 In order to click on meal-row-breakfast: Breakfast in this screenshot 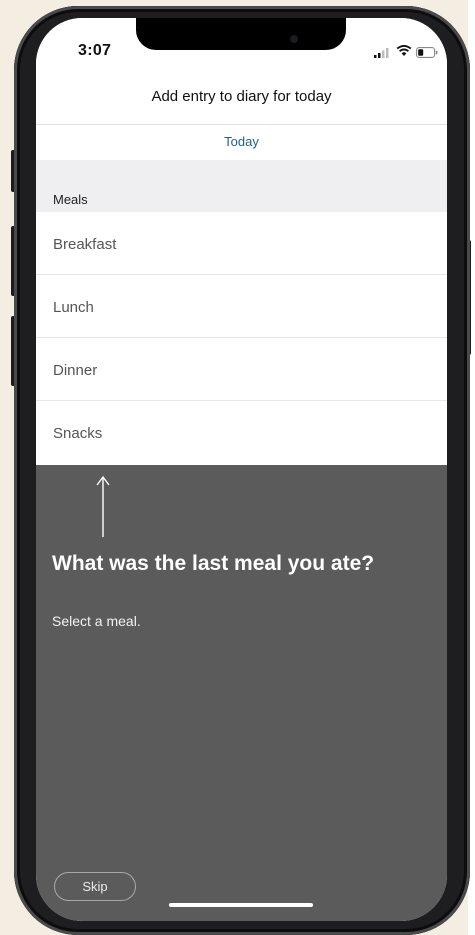, I will do `click(241, 243)`.